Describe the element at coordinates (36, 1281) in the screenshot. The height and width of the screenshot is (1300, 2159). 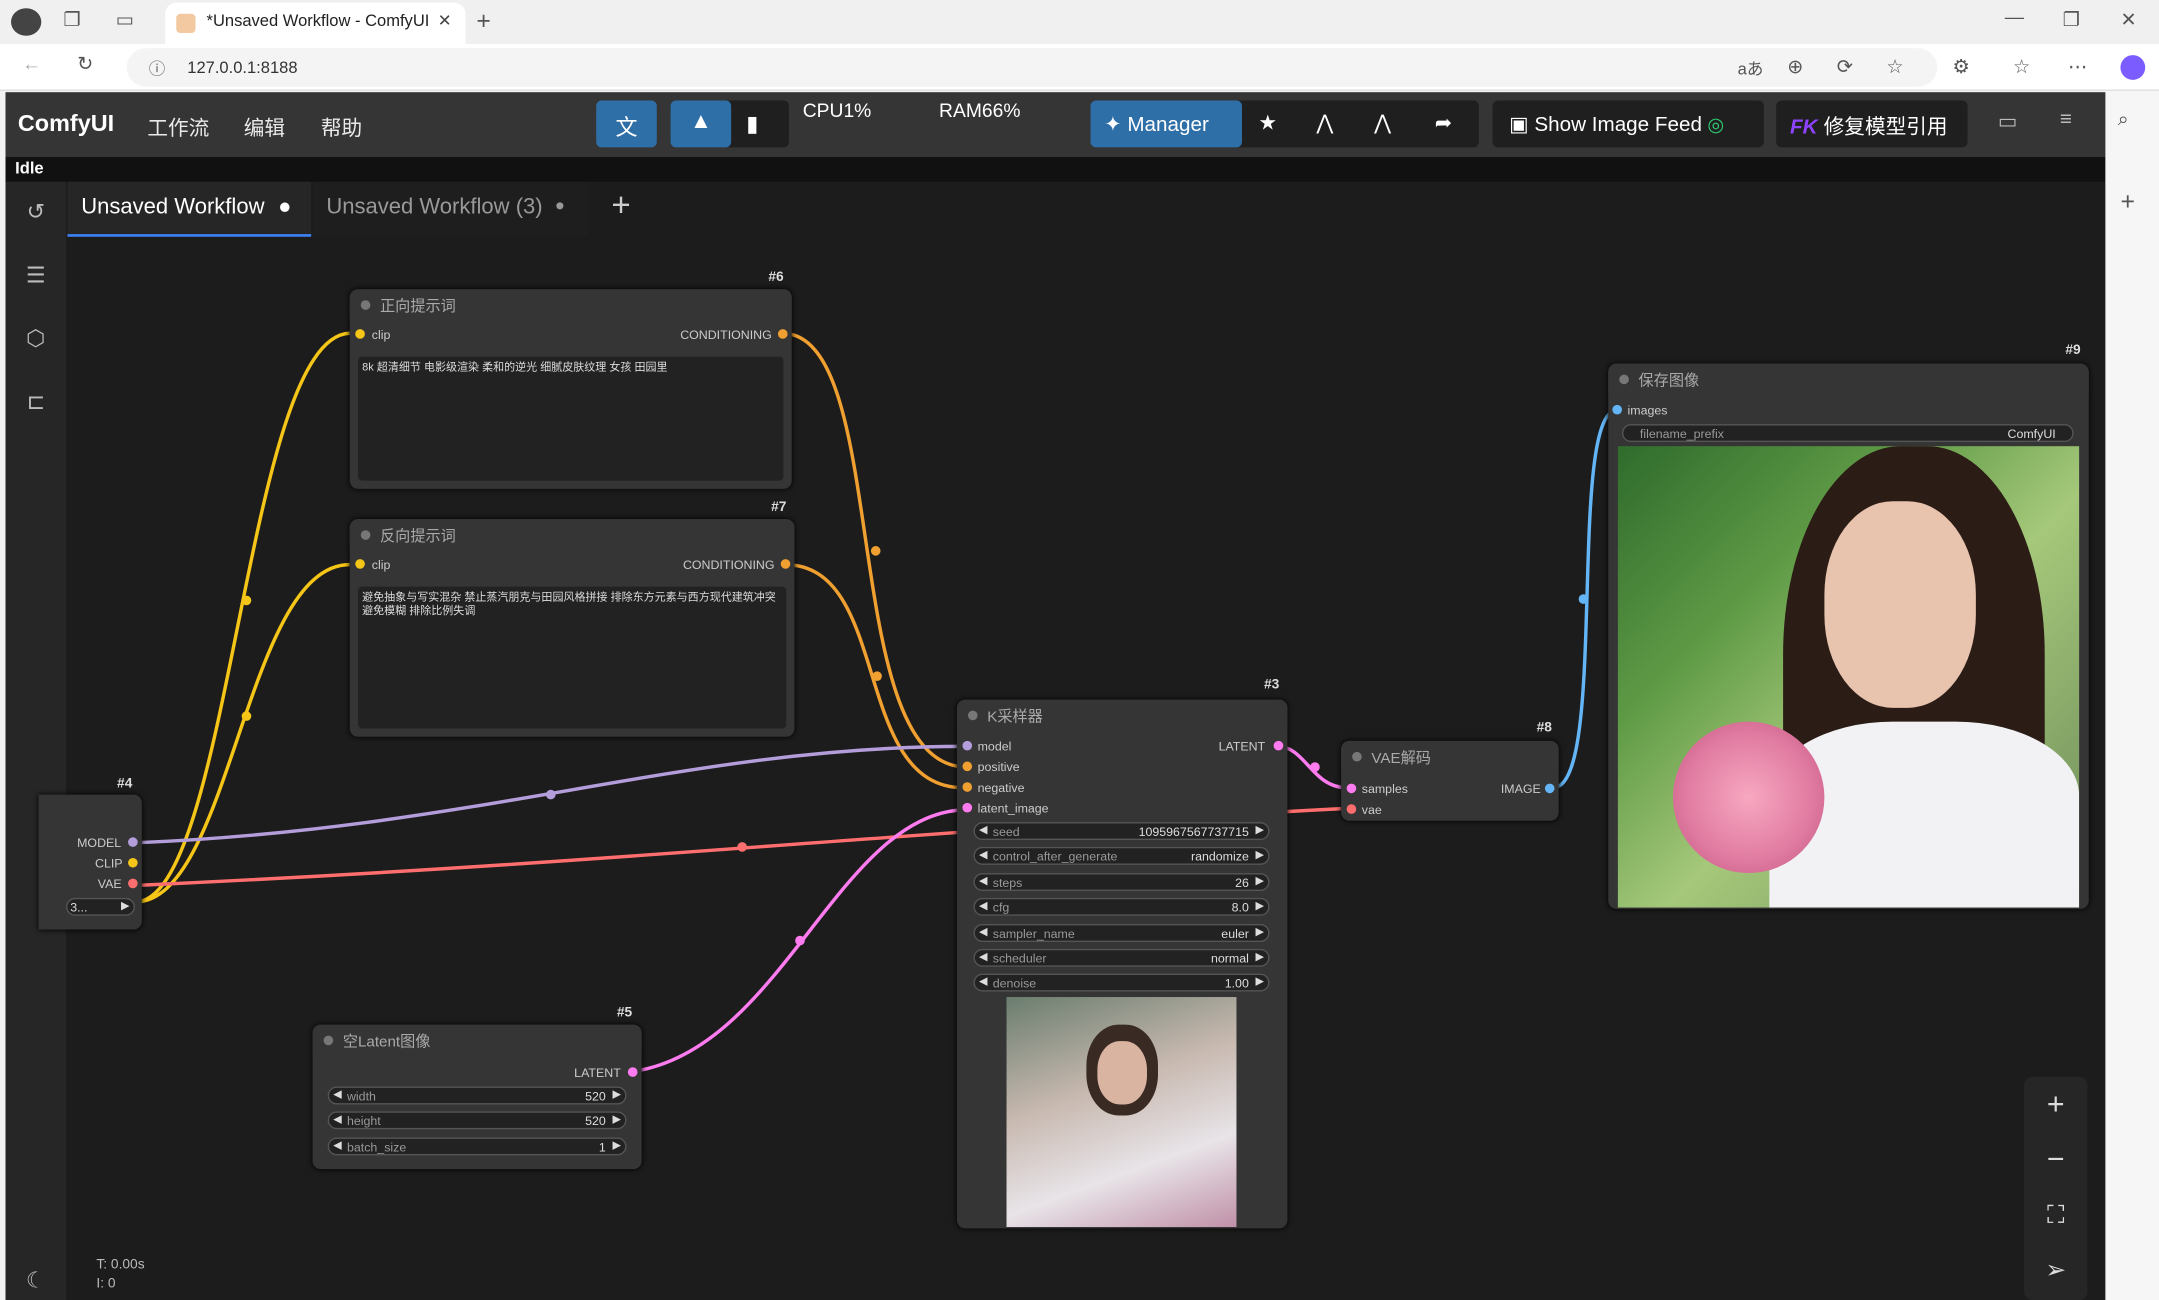
I see `theme-moon-icon: ☾` at that location.